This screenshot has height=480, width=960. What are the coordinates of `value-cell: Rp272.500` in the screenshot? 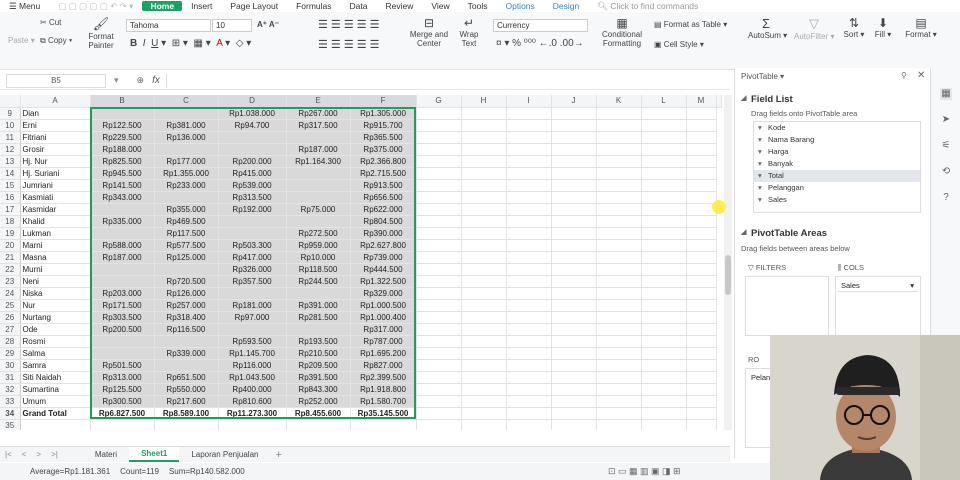 It's located at (318, 233).